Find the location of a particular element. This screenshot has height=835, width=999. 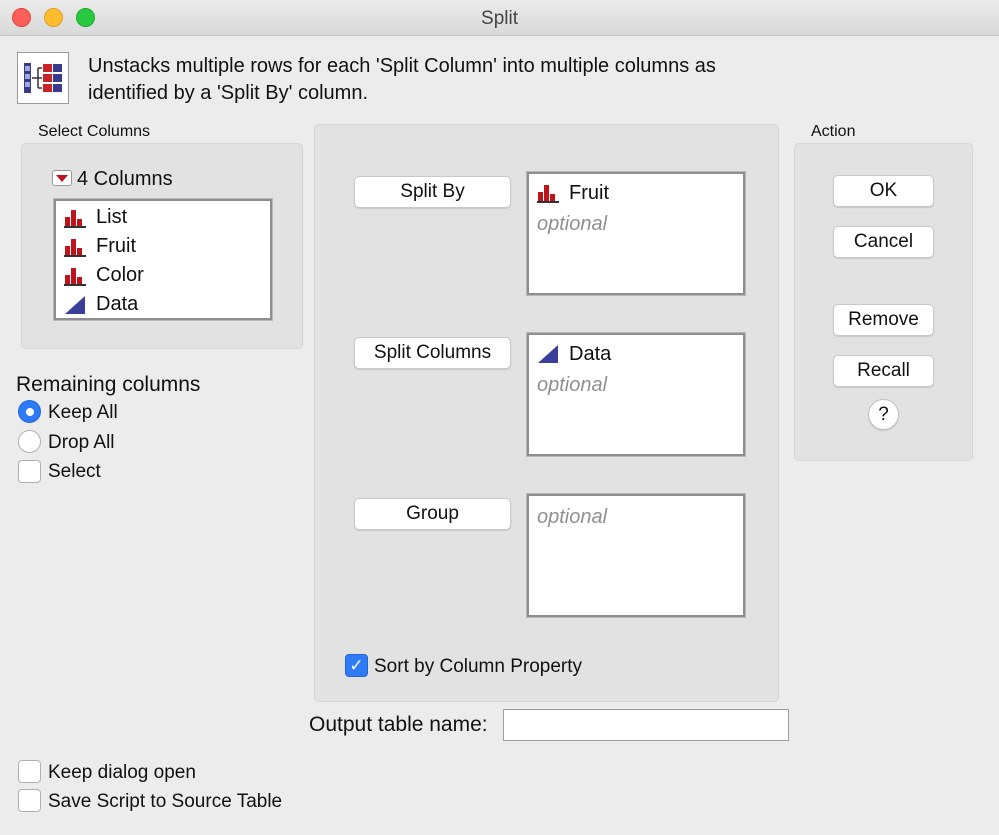

column-list: List Fruit Color Data is located at coordinates (163, 259).